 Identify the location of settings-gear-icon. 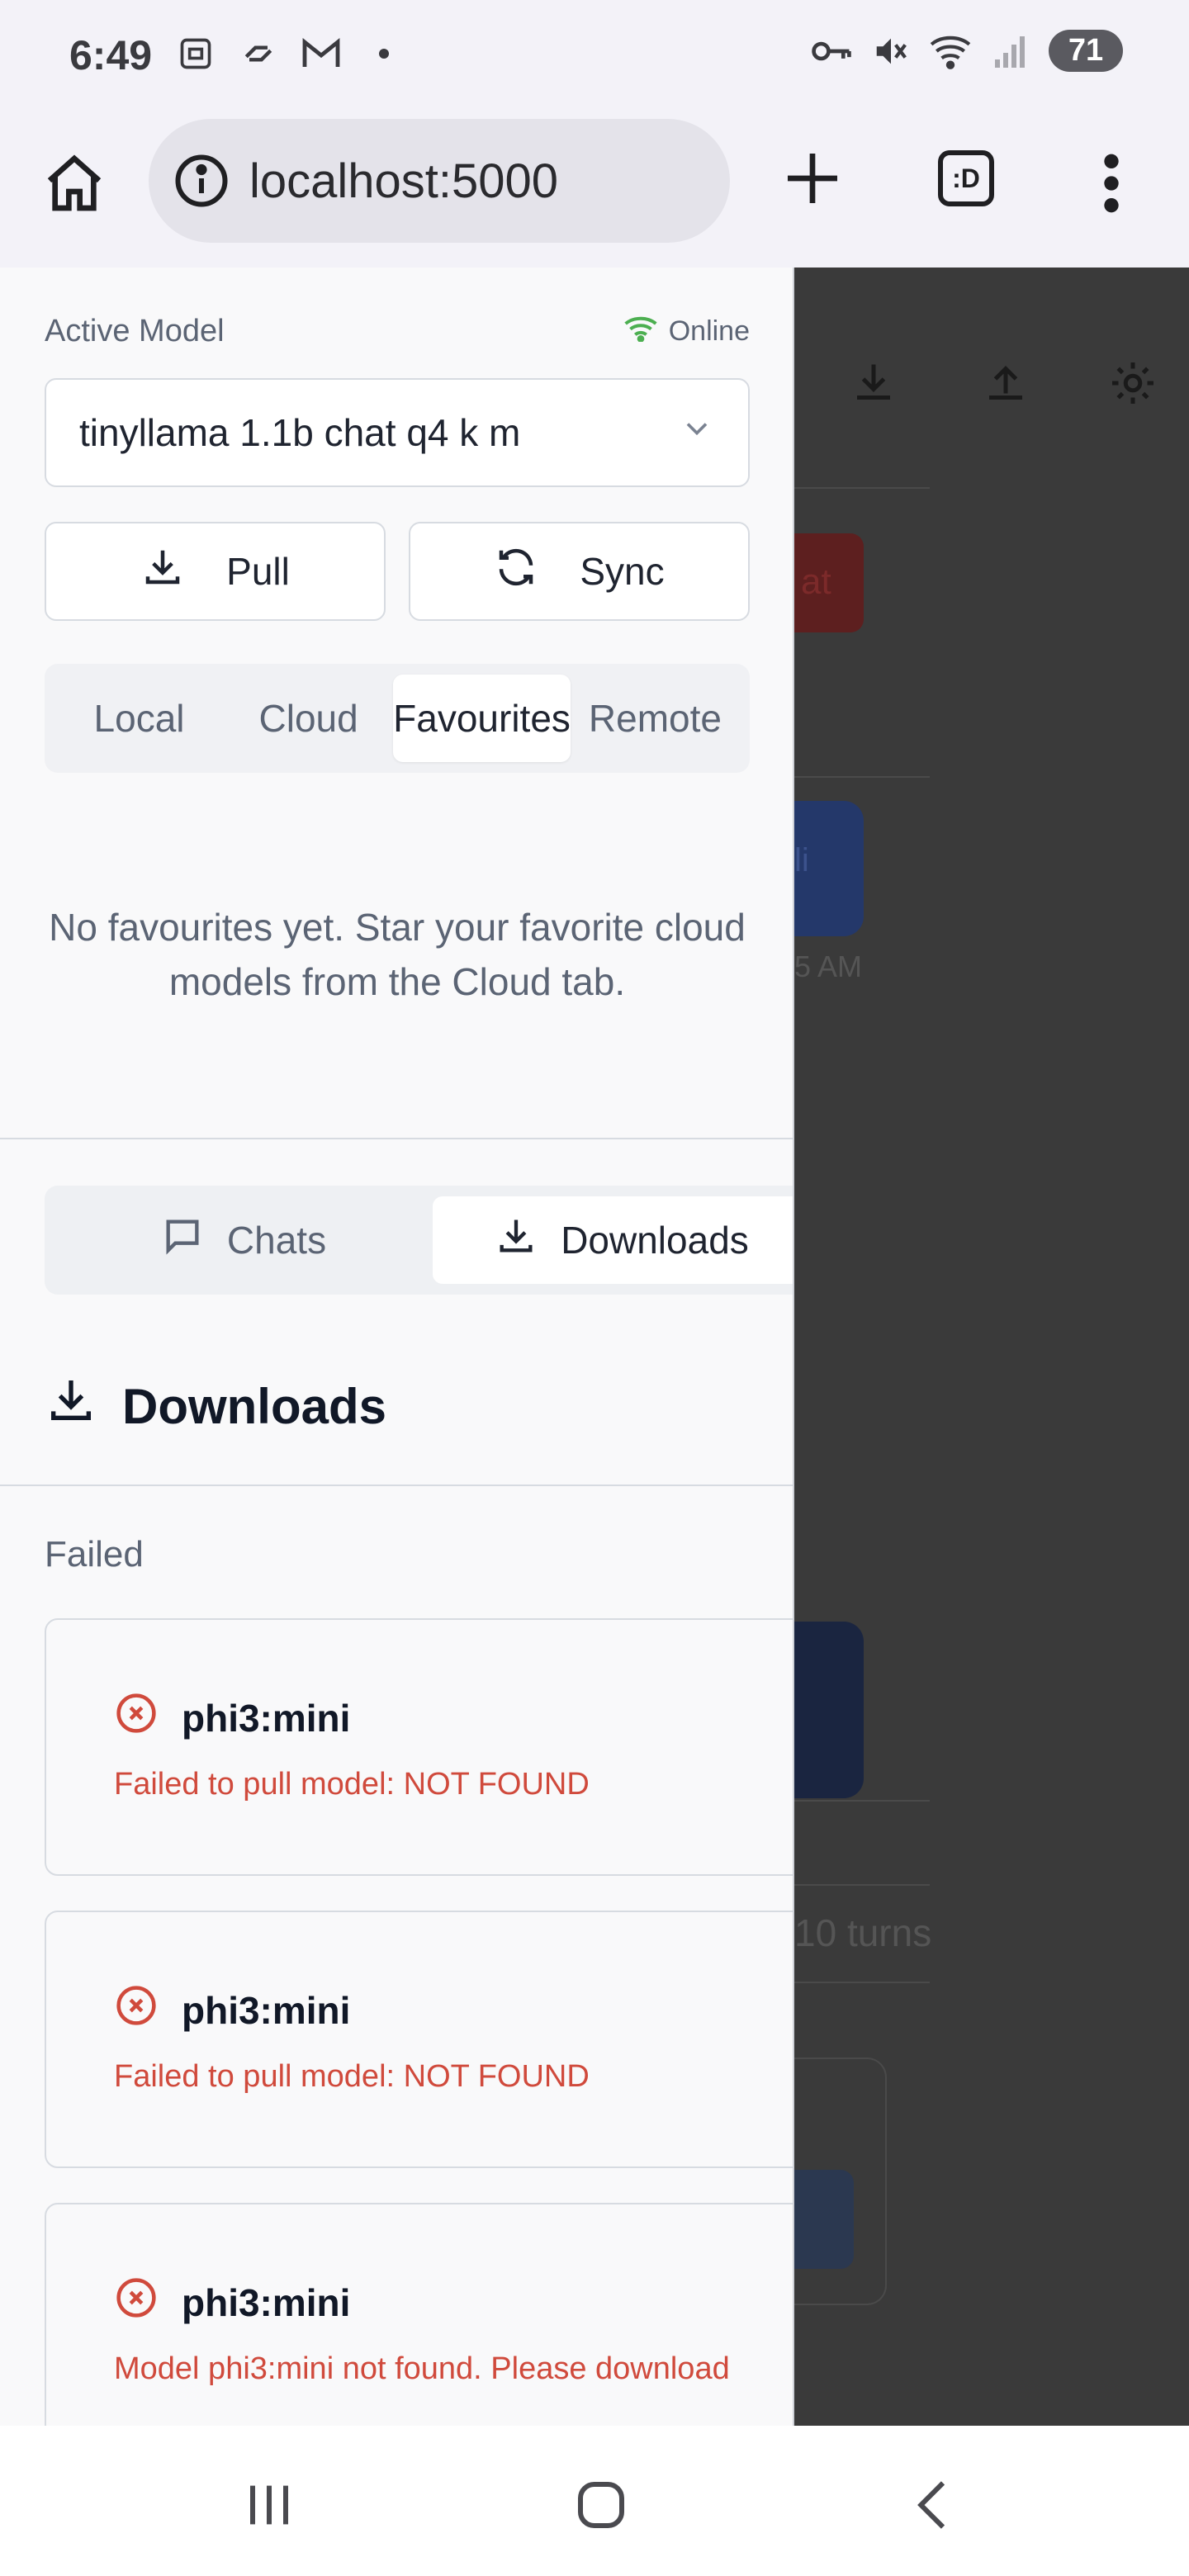
(1133, 383).